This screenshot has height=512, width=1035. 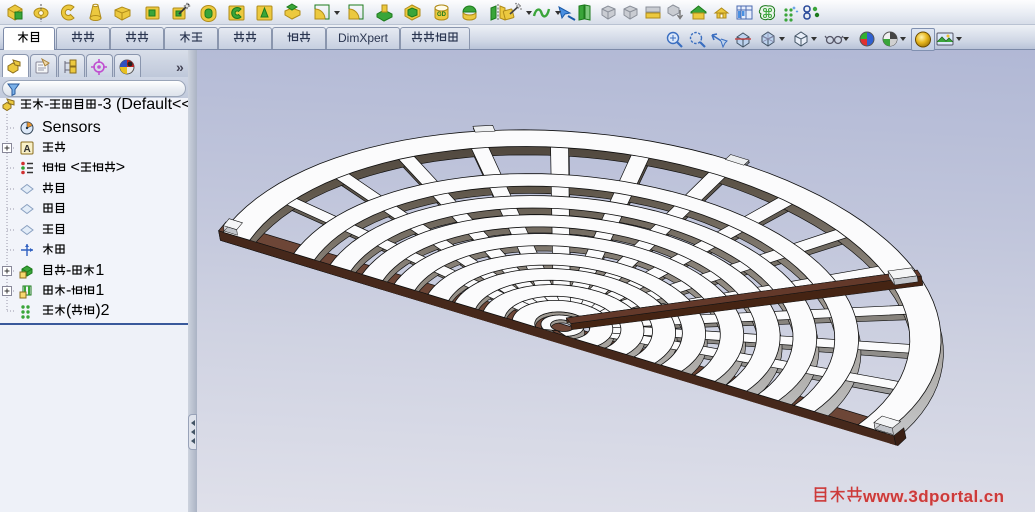 What do you see at coordinates (27, 149) in the screenshot?
I see `svg-text: A` at bounding box center [27, 149].